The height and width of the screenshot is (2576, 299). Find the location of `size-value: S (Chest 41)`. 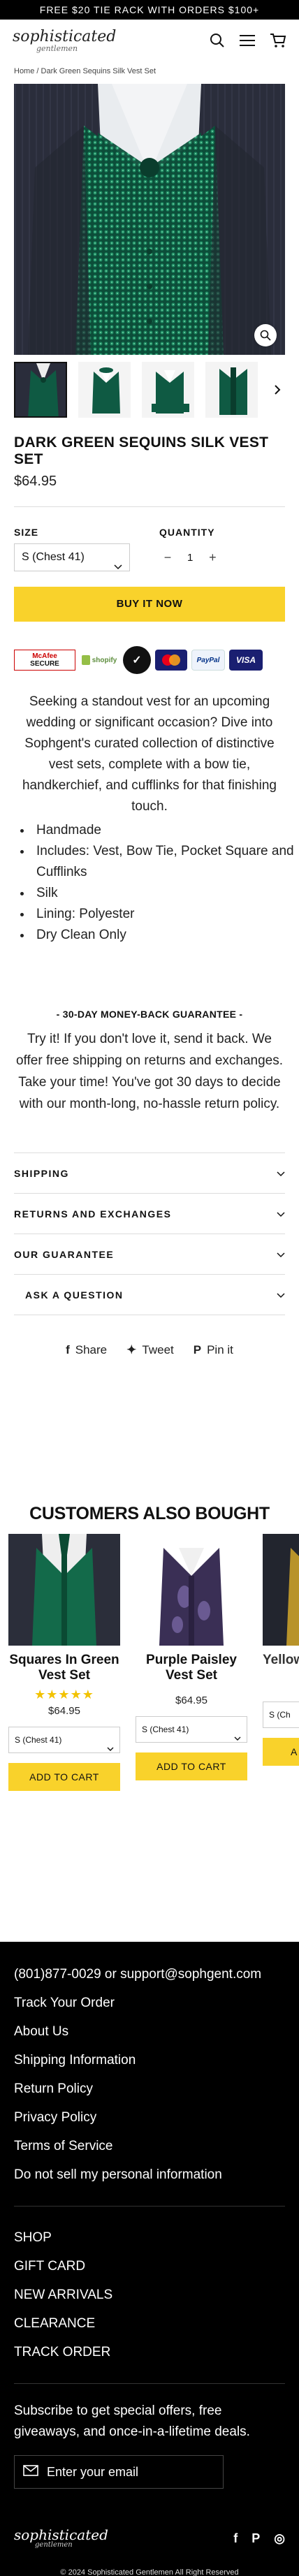

size-value: S (Chest 41) is located at coordinates (53, 557).